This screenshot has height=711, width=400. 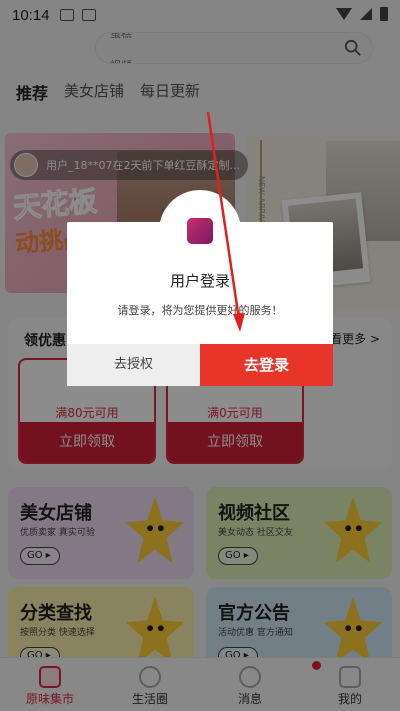 What do you see at coordinates (199, 281) in the screenshot?
I see `dialog-title: 用户登录` at bounding box center [199, 281].